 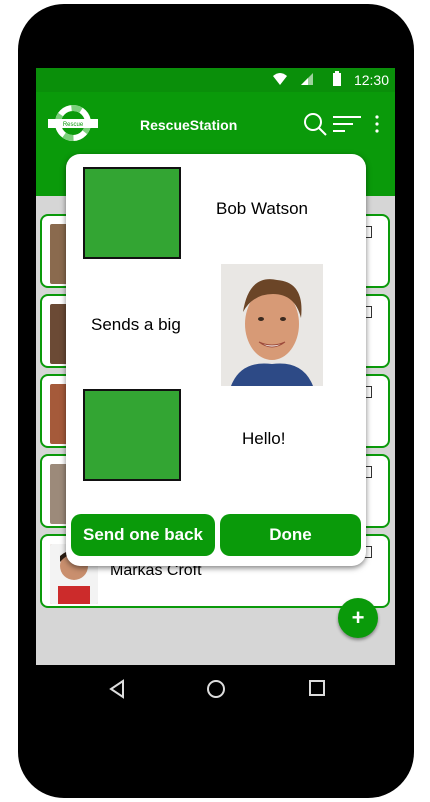 I want to click on logo-text: Rescue, so click(x=73, y=125).